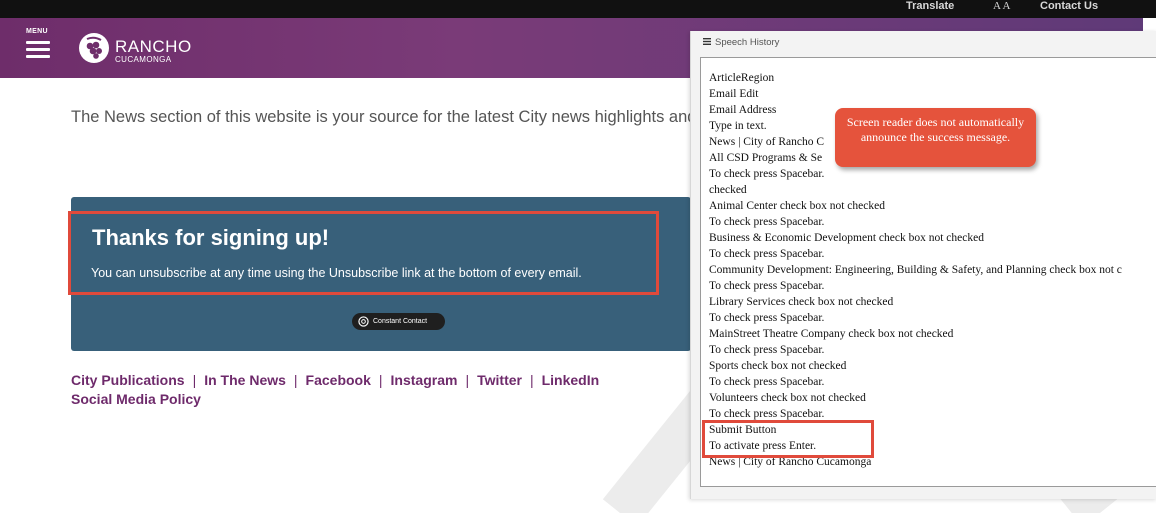  I want to click on success-title: Thanks for signing up!, so click(211, 237).